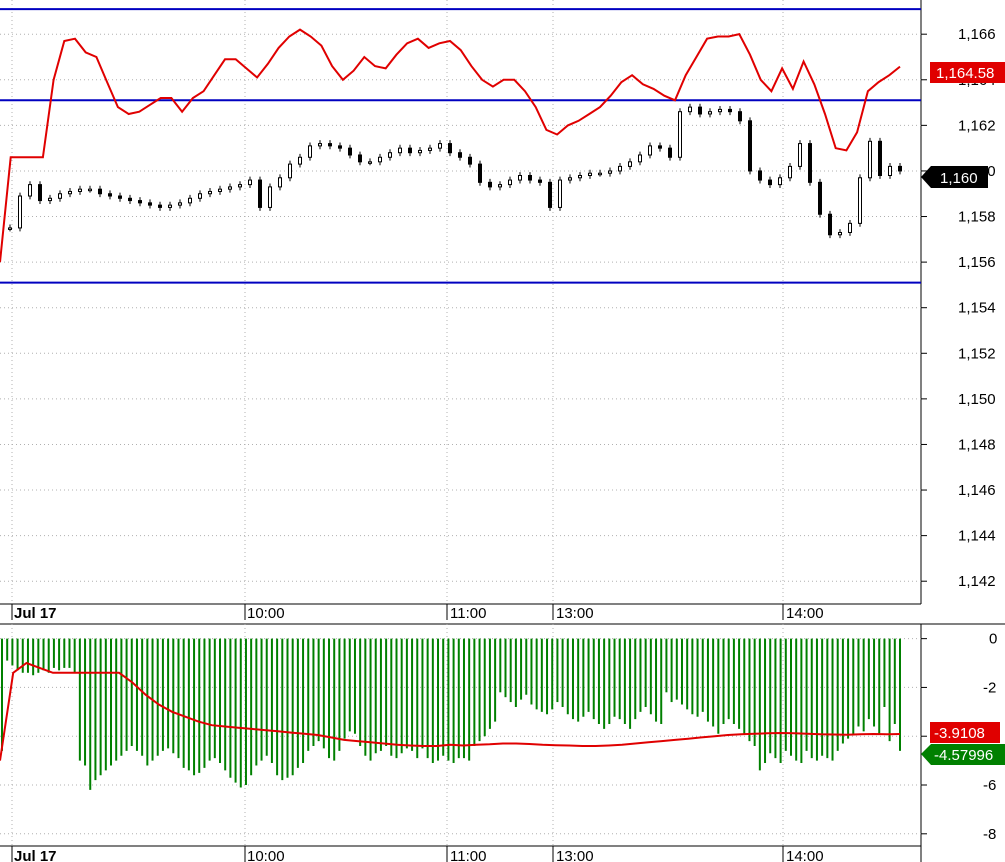 This screenshot has width=1005, height=862. I want to click on indicator-y-tick-label: -6, so click(989, 785).